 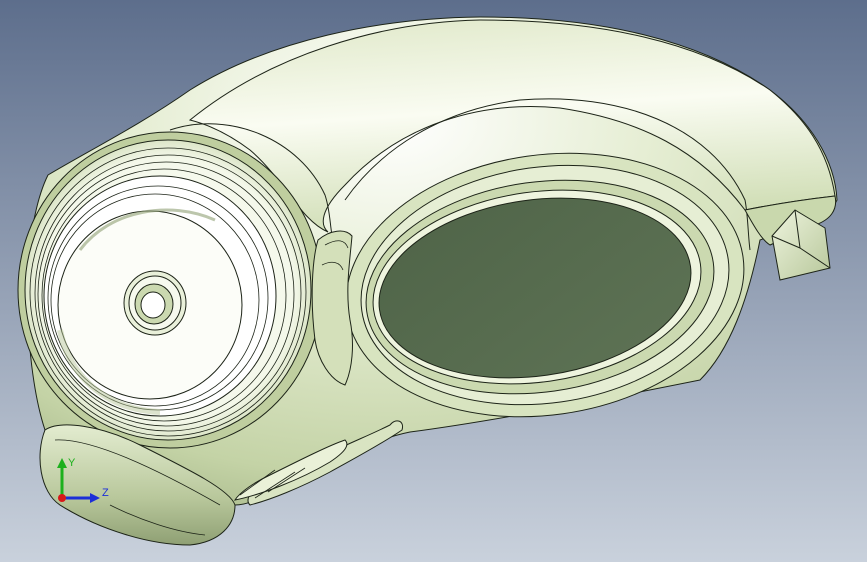 What do you see at coordinates (105, 493) in the screenshot?
I see `z-axis-label: Z` at bounding box center [105, 493].